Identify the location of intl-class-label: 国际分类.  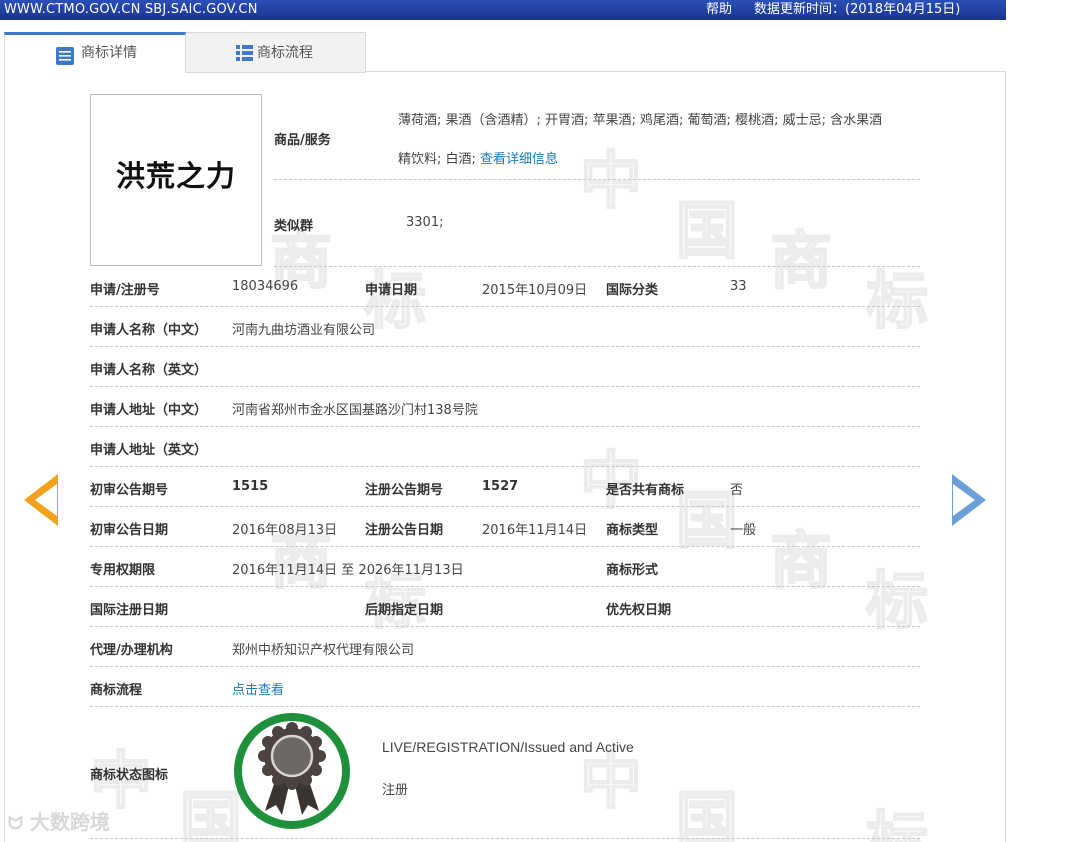
(632, 290).